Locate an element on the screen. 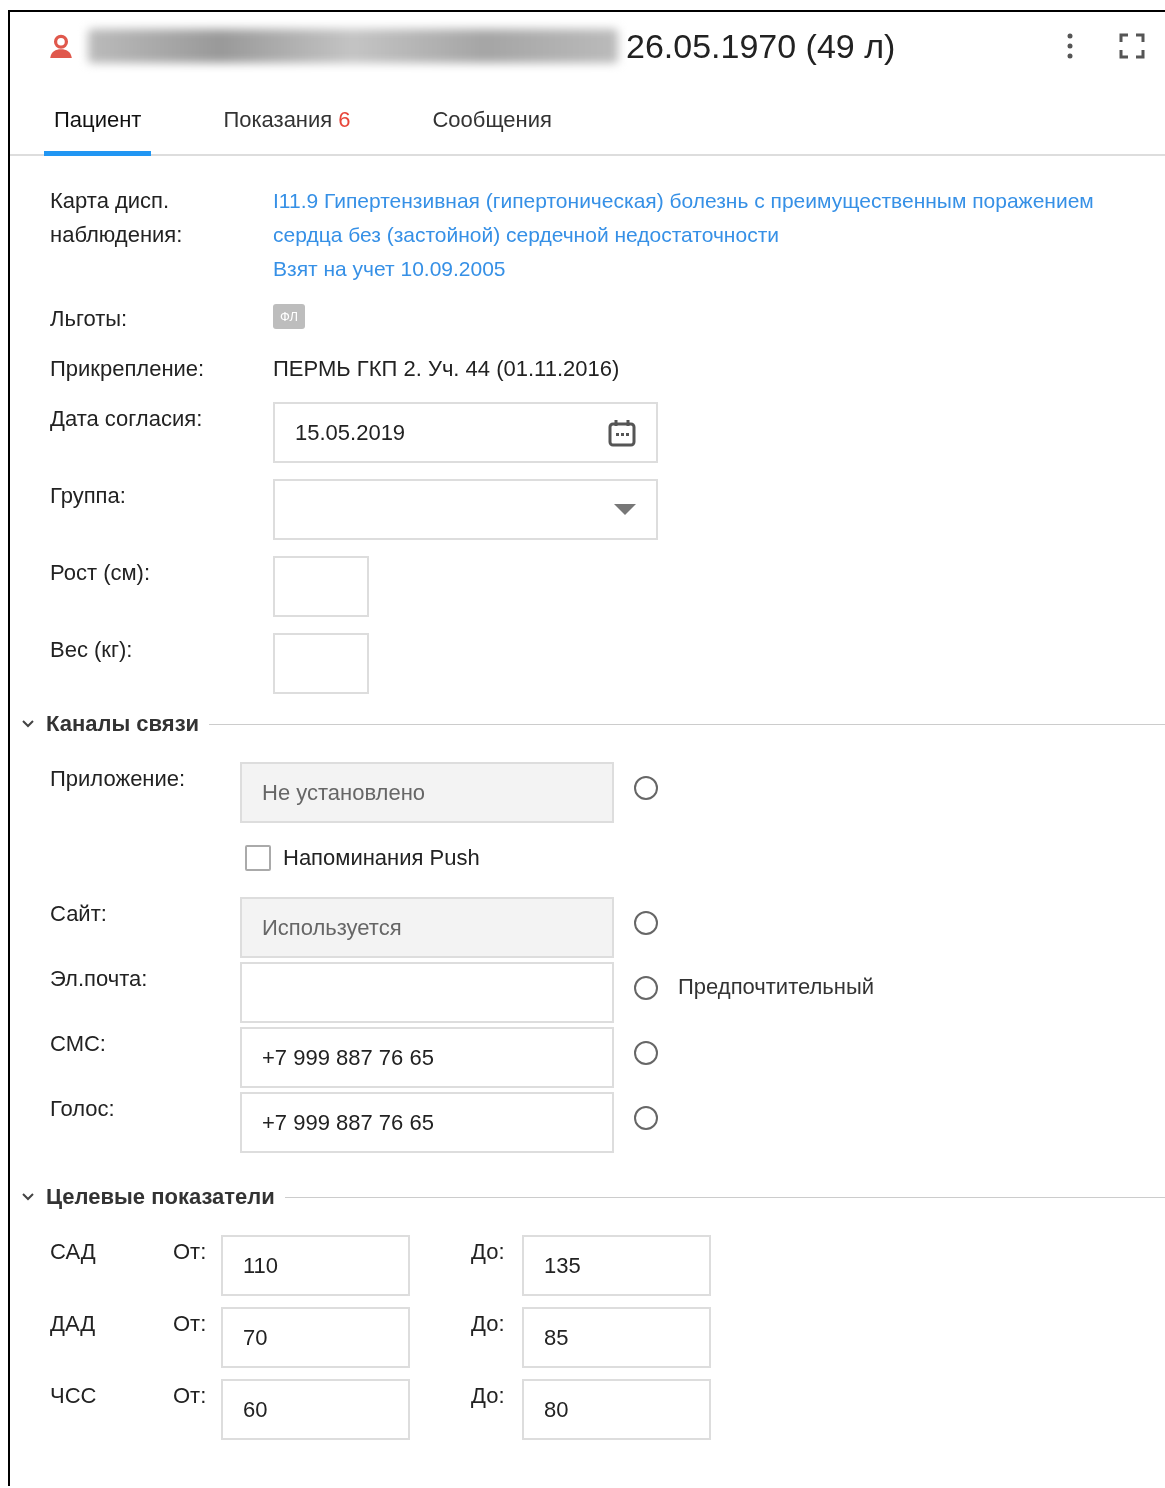 The image size is (1165, 1488). to-field: 85 is located at coordinates (616, 1337).